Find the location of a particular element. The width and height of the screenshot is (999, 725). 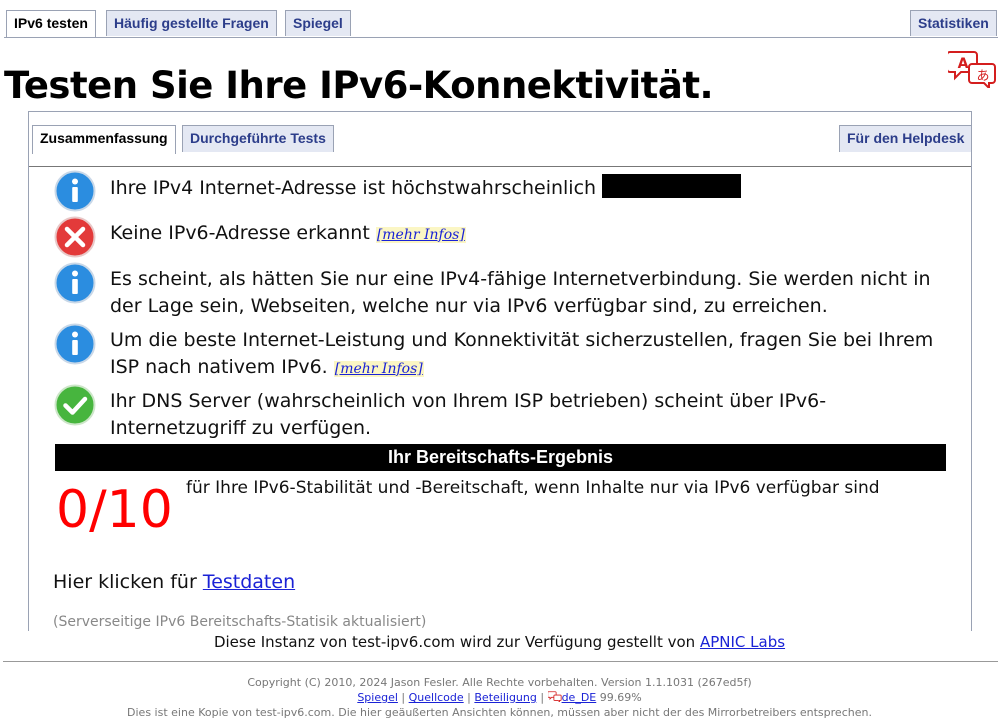

ok-icon is located at coordinates (75, 405).